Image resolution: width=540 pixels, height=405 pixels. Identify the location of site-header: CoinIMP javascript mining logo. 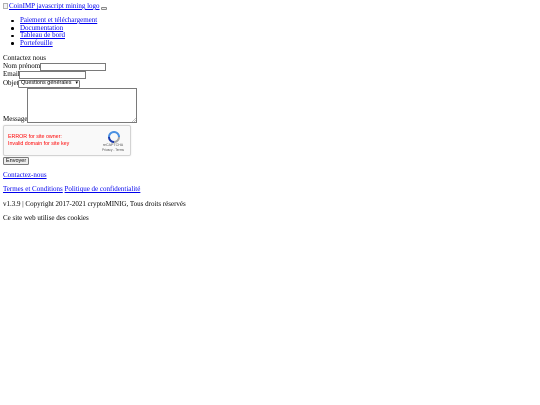
(55, 7).